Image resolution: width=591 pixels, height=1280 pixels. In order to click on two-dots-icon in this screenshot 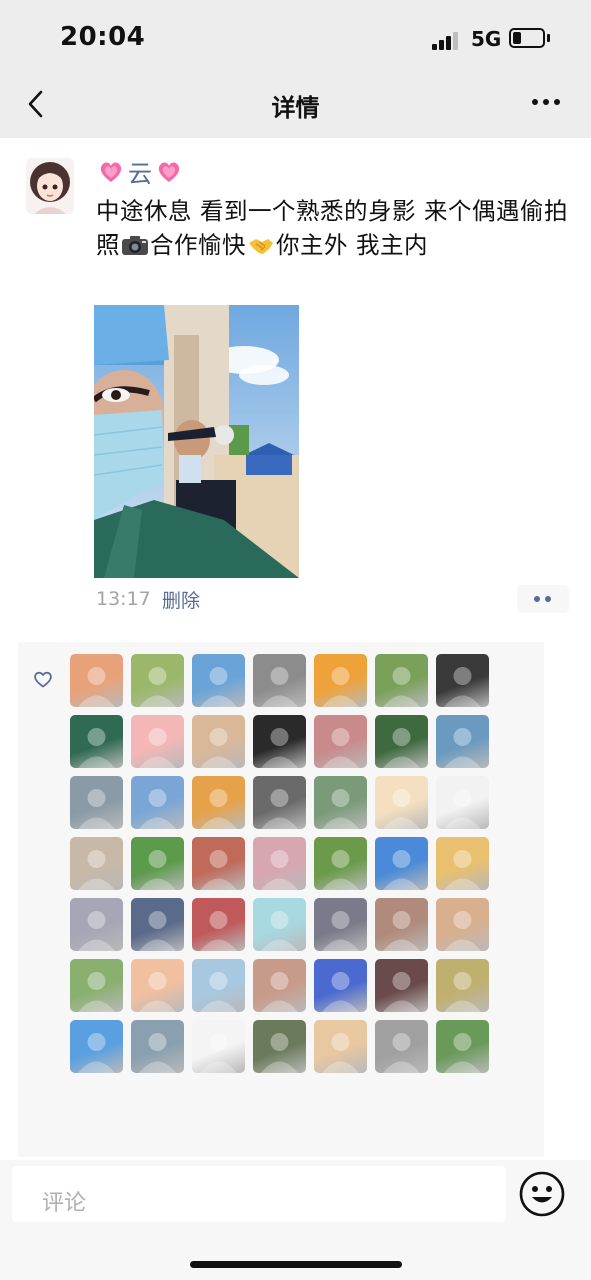, I will do `click(537, 599)`.